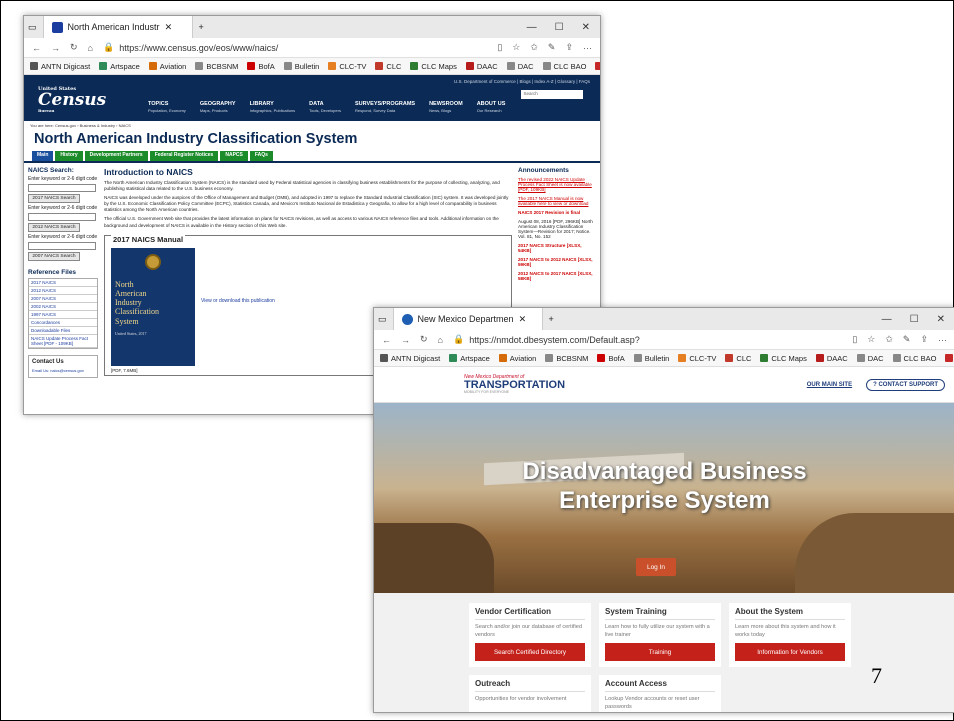 The image size is (954, 721). What do you see at coordinates (63, 283) in the screenshot?
I see `reference-file-link: 2017 NAICS` at bounding box center [63, 283].